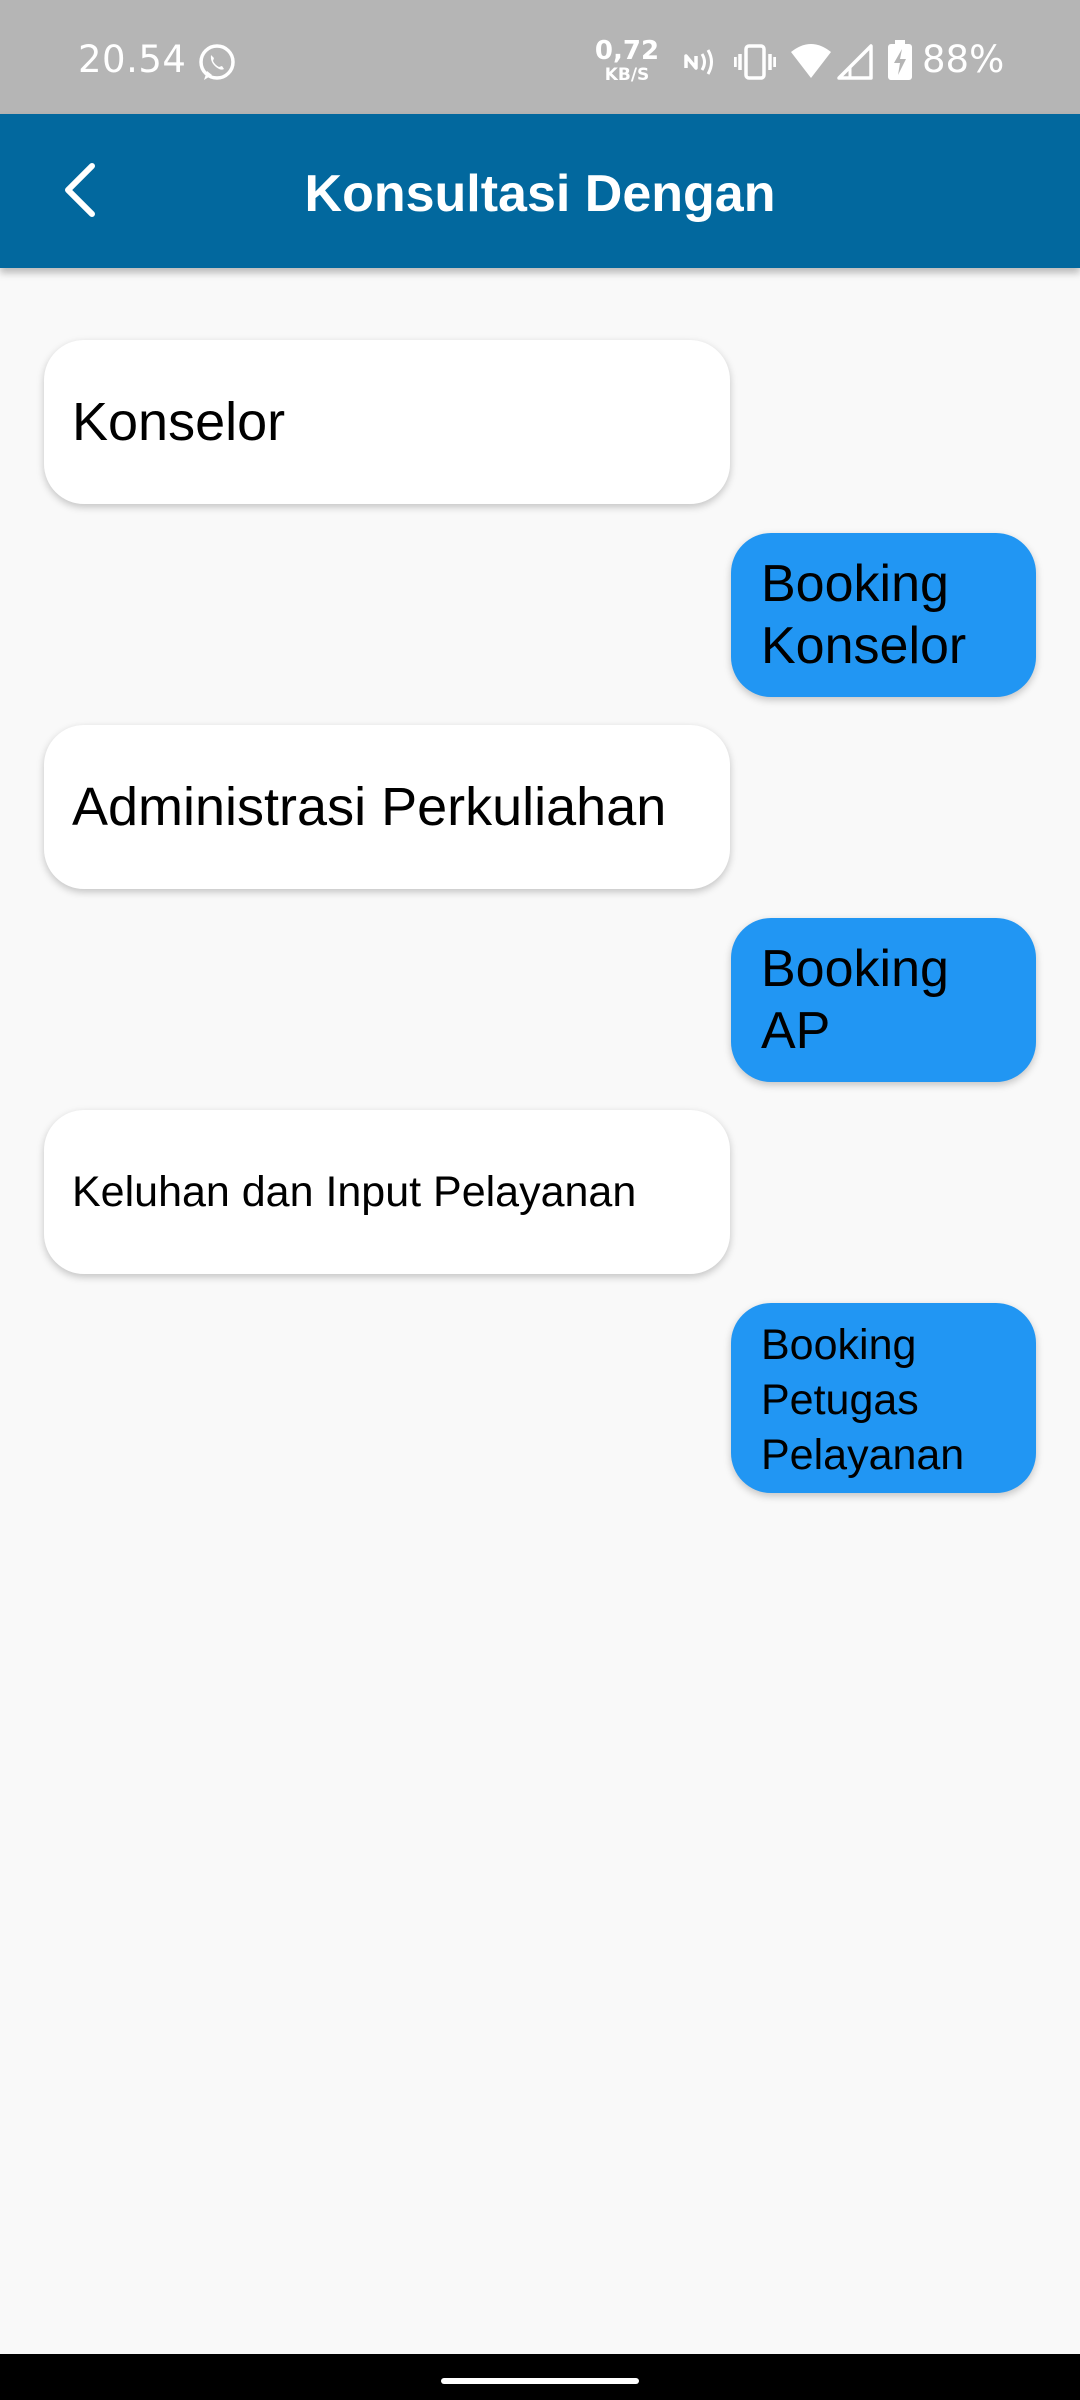 Image resolution: width=1080 pixels, height=2400 pixels. Describe the element at coordinates (864, 615) in the screenshot. I see `booking-label: Booking Konselor` at that location.